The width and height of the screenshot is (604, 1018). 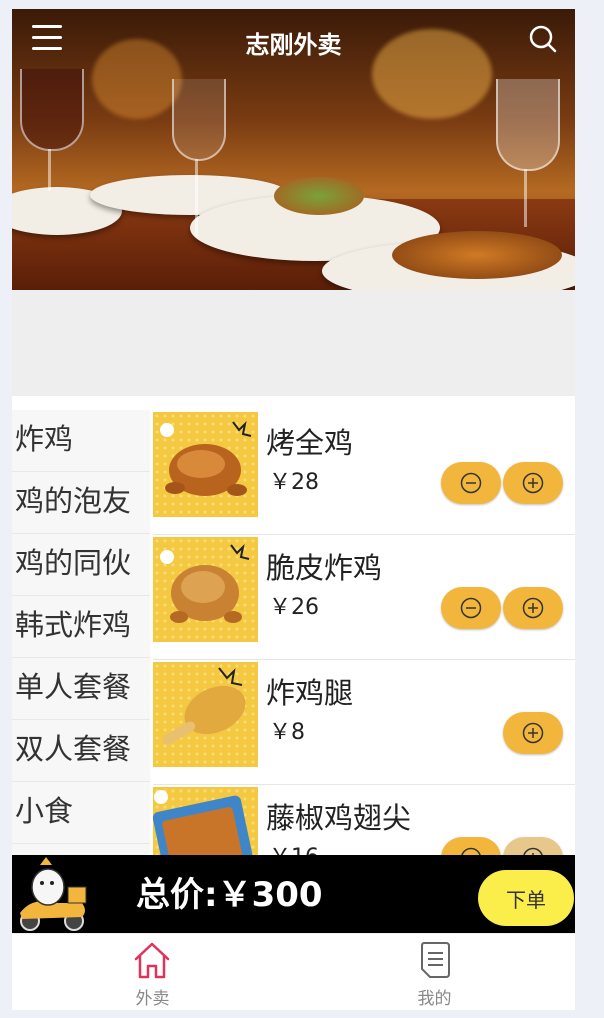 I want to click on category-item: 炸鸡, so click(x=81, y=441).